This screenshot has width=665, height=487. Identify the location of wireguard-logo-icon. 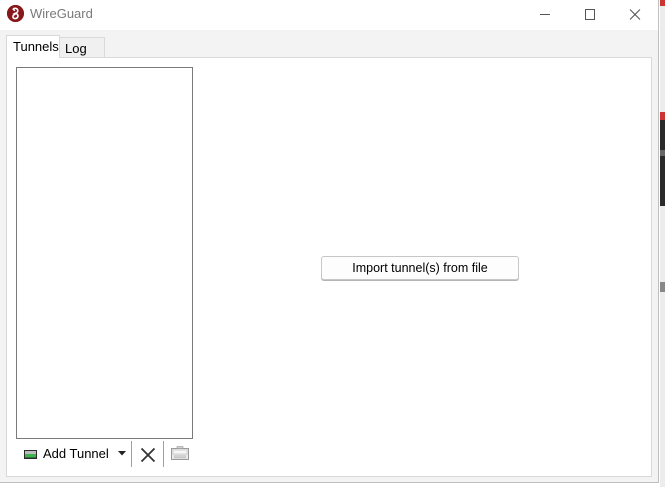
(15, 13).